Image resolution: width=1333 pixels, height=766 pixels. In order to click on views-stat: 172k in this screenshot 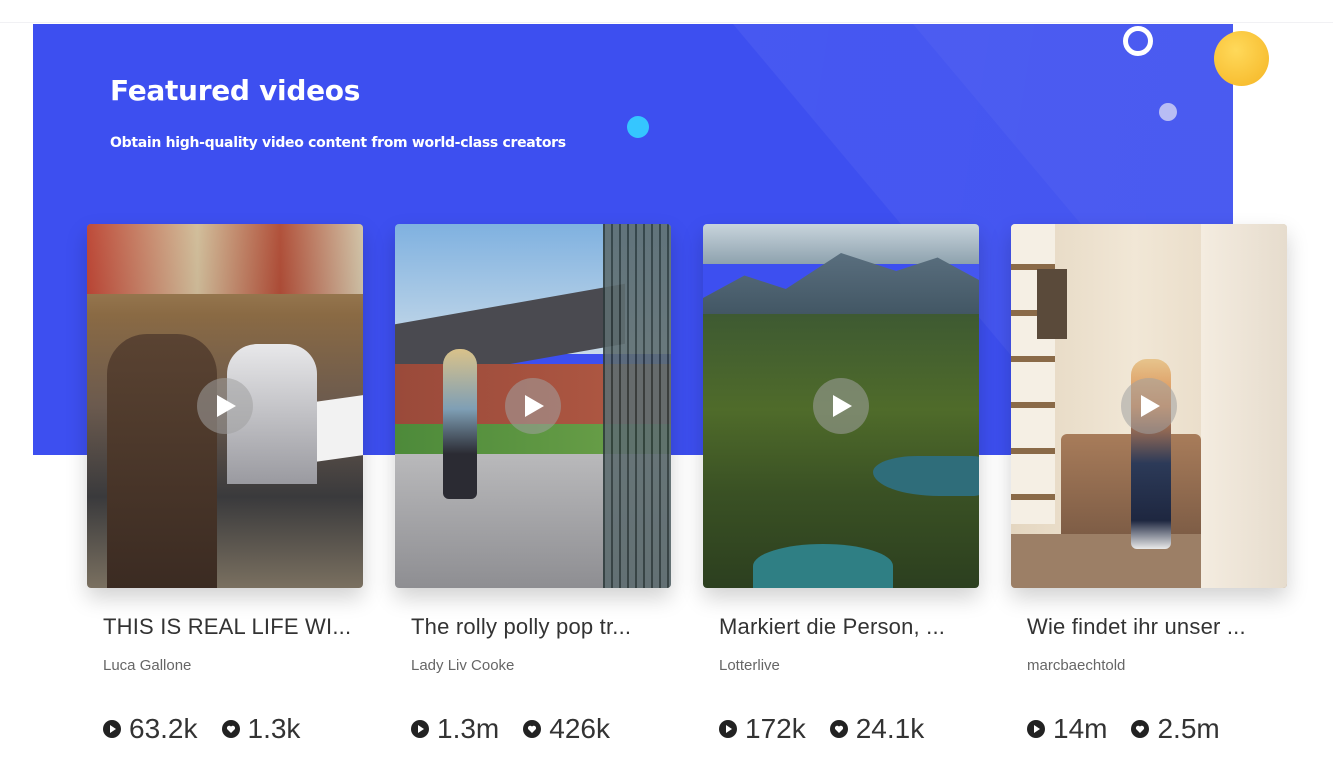, I will do `click(762, 729)`.